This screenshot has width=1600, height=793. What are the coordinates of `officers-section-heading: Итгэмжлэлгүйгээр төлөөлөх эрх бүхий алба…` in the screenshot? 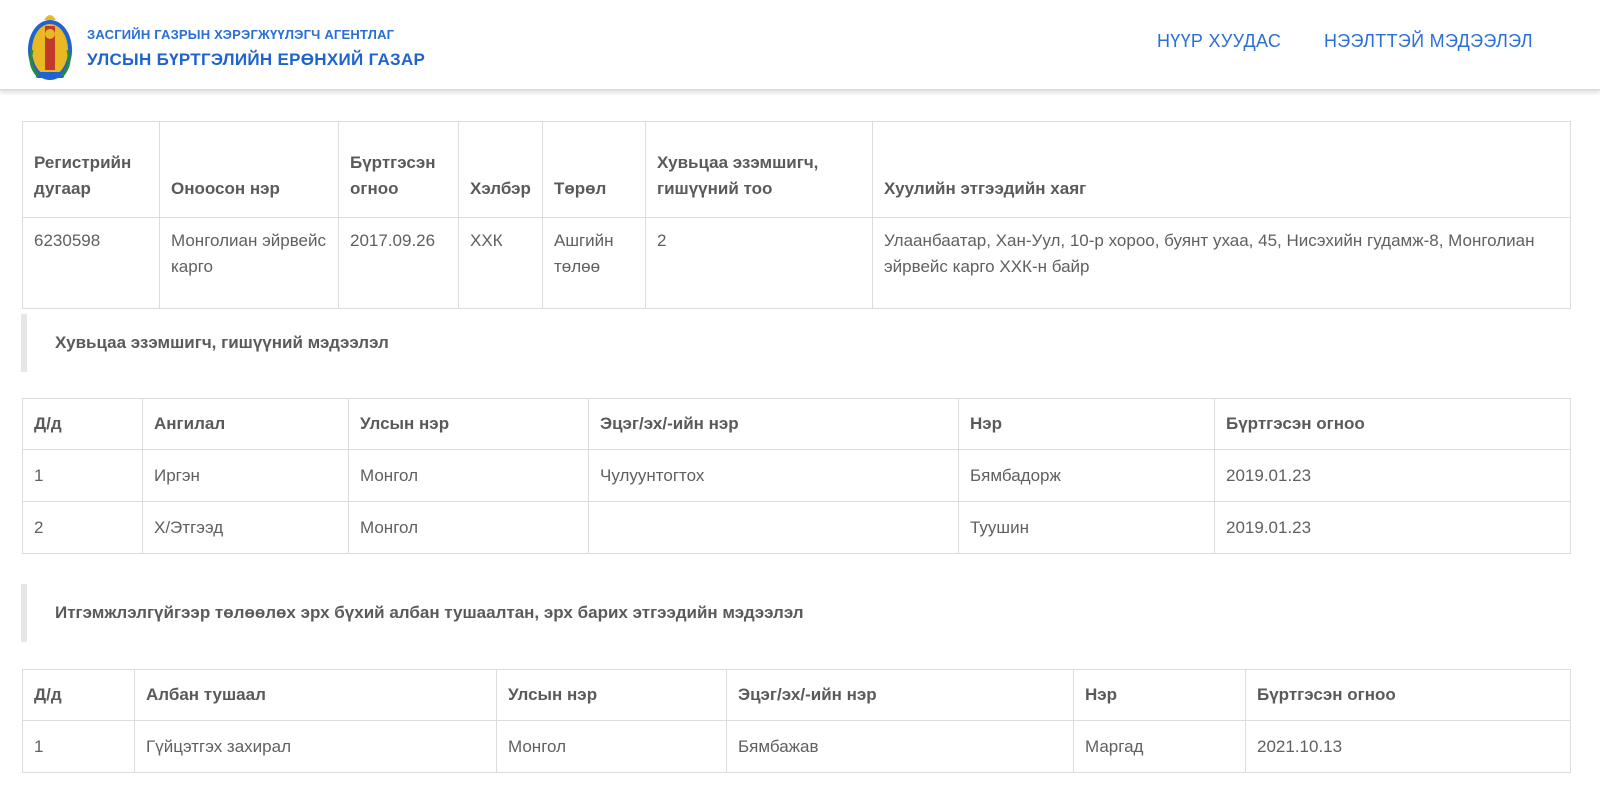 It's located at (799, 613).